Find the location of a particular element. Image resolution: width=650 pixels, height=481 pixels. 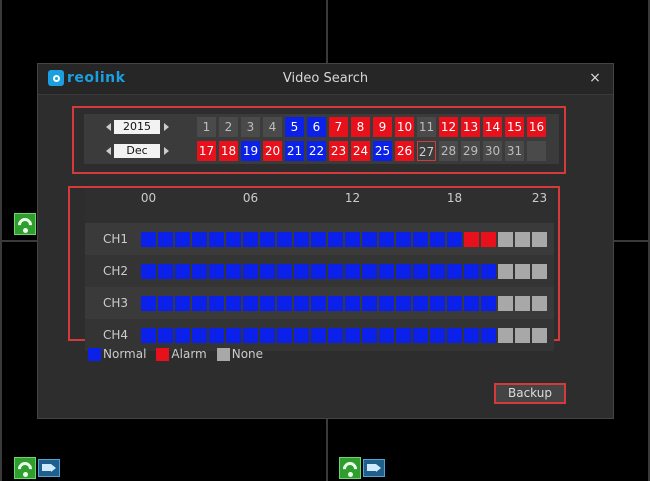

calendar-day: 12 is located at coordinates (448, 127).